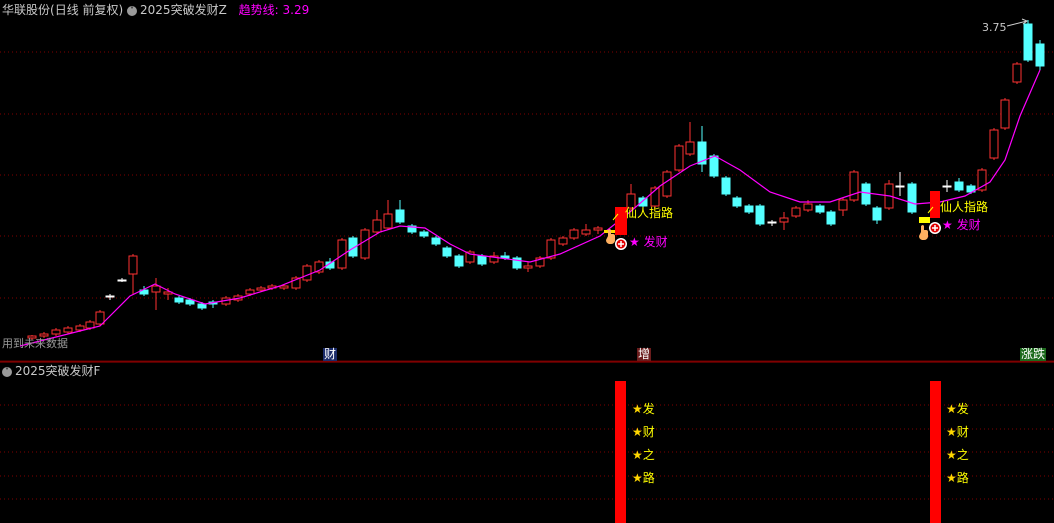 This screenshot has height=523, width=1054. Describe the element at coordinates (643, 443) in the screenshot. I see `sub-signal-text-1: ★发 ★财 ★之 ★路` at that location.